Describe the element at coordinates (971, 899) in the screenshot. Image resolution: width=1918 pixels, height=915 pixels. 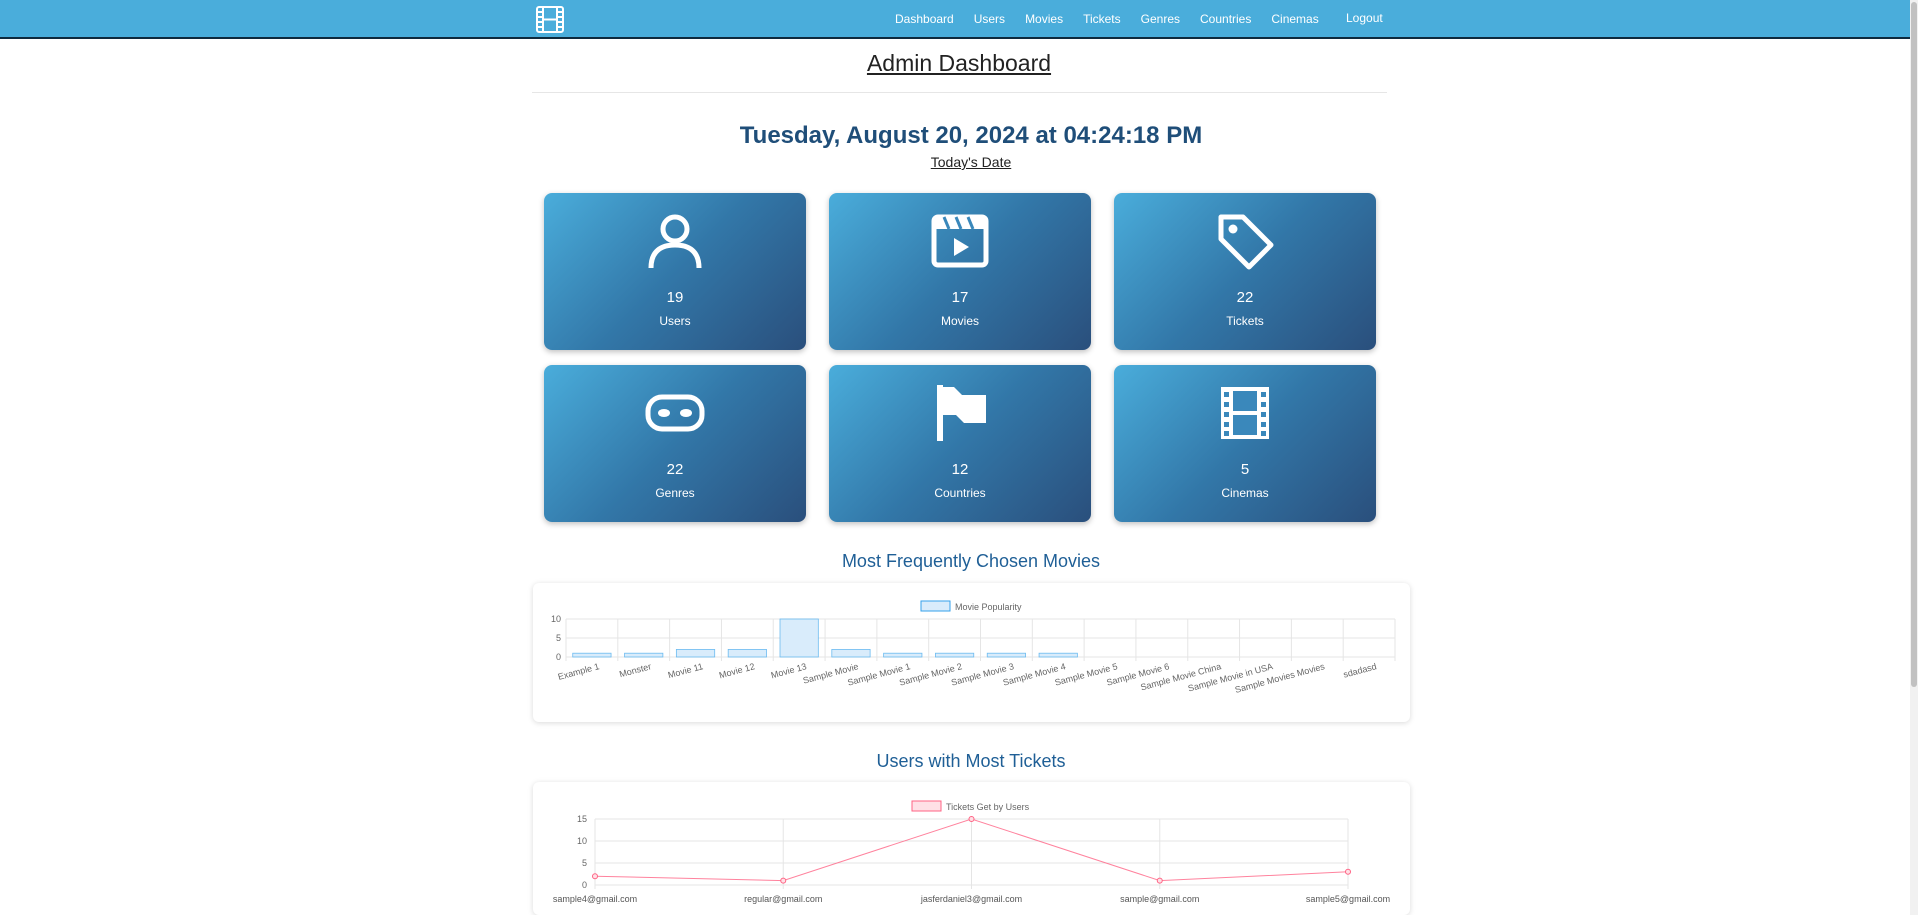
I see `x-tick-label: jasferdaniel3@gmail.com` at that location.